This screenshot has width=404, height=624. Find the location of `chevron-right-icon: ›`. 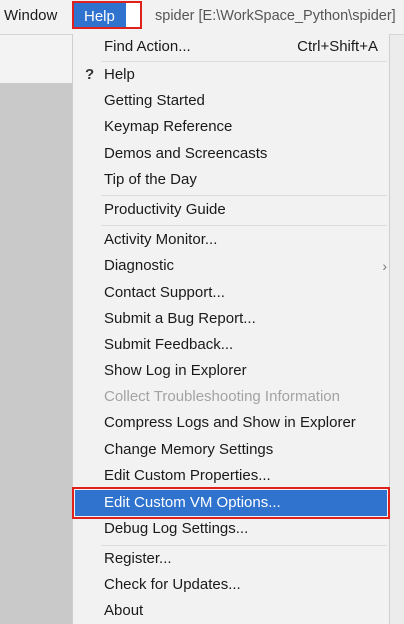

chevron-right-icon: › is located at coordinates (384, 266).